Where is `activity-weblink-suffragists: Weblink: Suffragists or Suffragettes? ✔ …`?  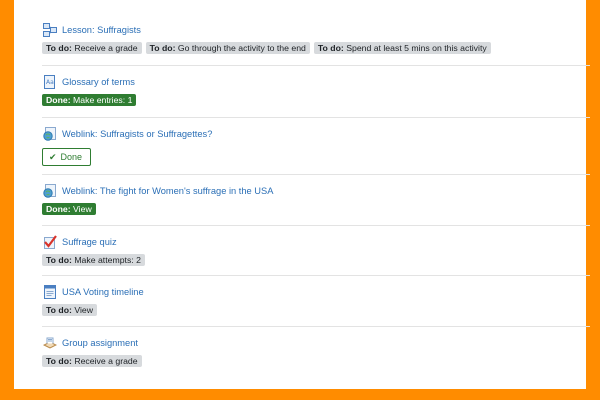 activity-weblink-suffragists: Weblink: Suffragists or Suffragettes? ✔ … is located at coordinates (316, 146).